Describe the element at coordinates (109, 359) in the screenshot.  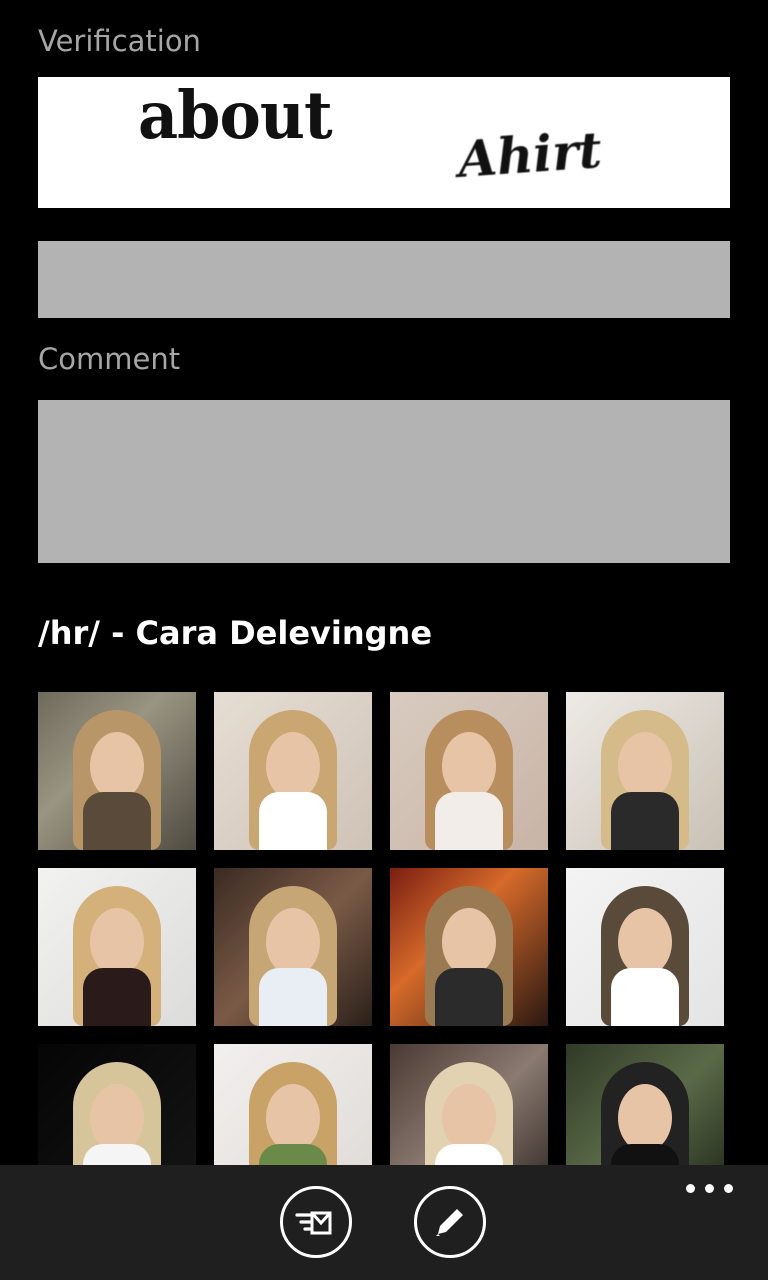
I see `comment-label: Comment` at that location.